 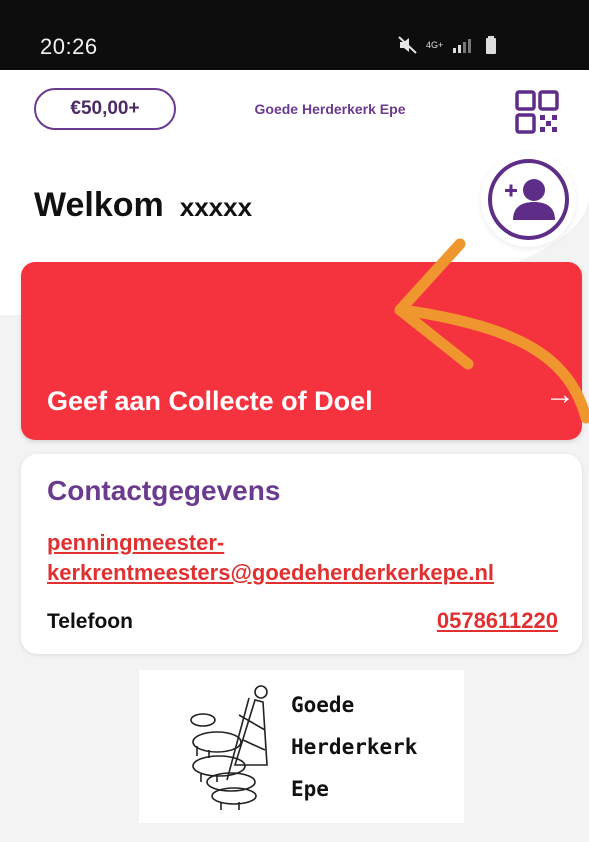 What do you see at coordinates (497, 621) in the screenshot?
I see `phone-link: 0578611220` at bounding box center [497, 621].